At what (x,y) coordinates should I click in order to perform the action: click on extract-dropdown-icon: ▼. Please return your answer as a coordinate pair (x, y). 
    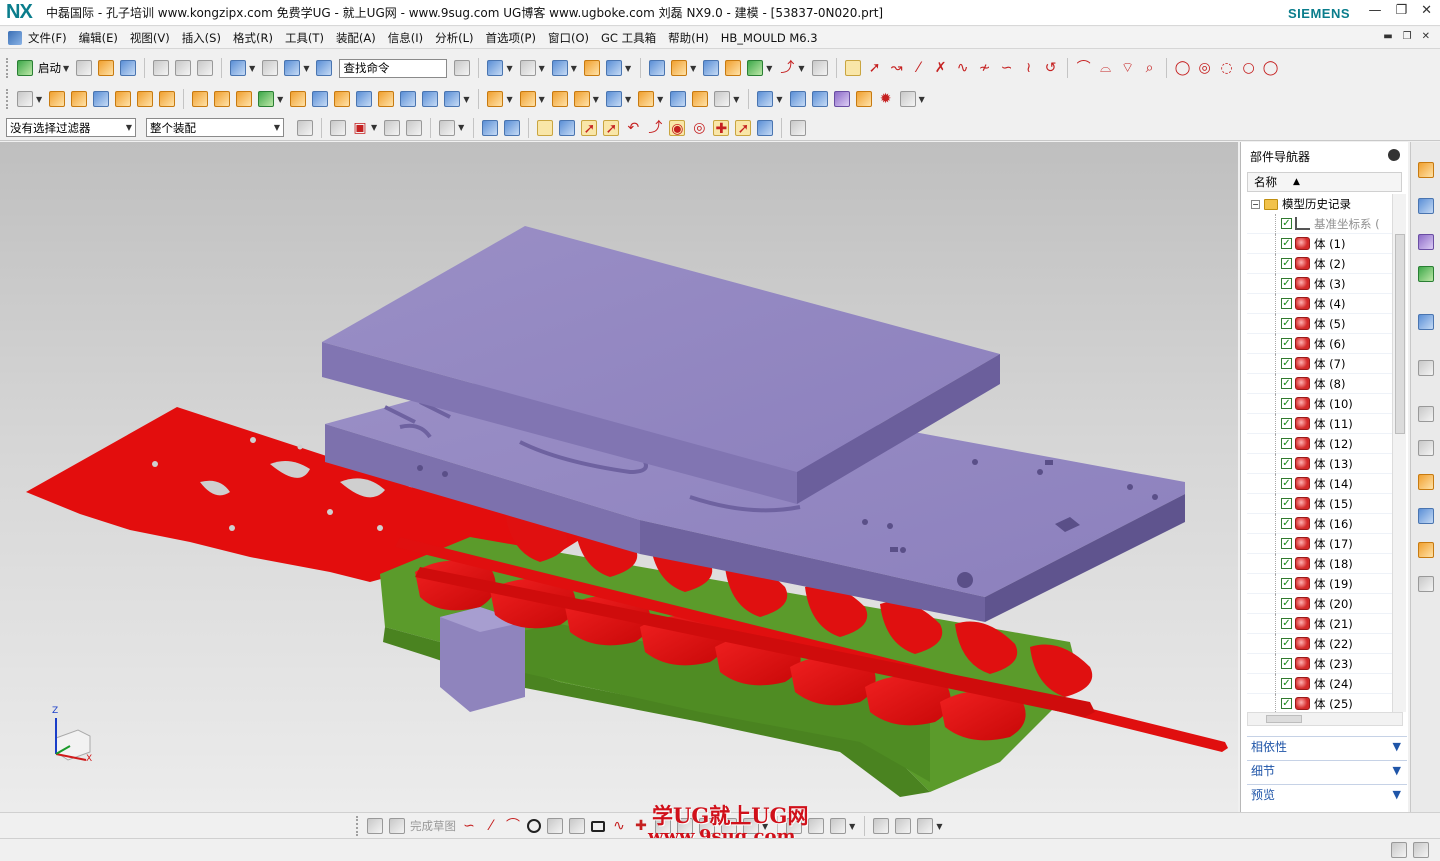
    Looking at the image, I should click on (660, 99).